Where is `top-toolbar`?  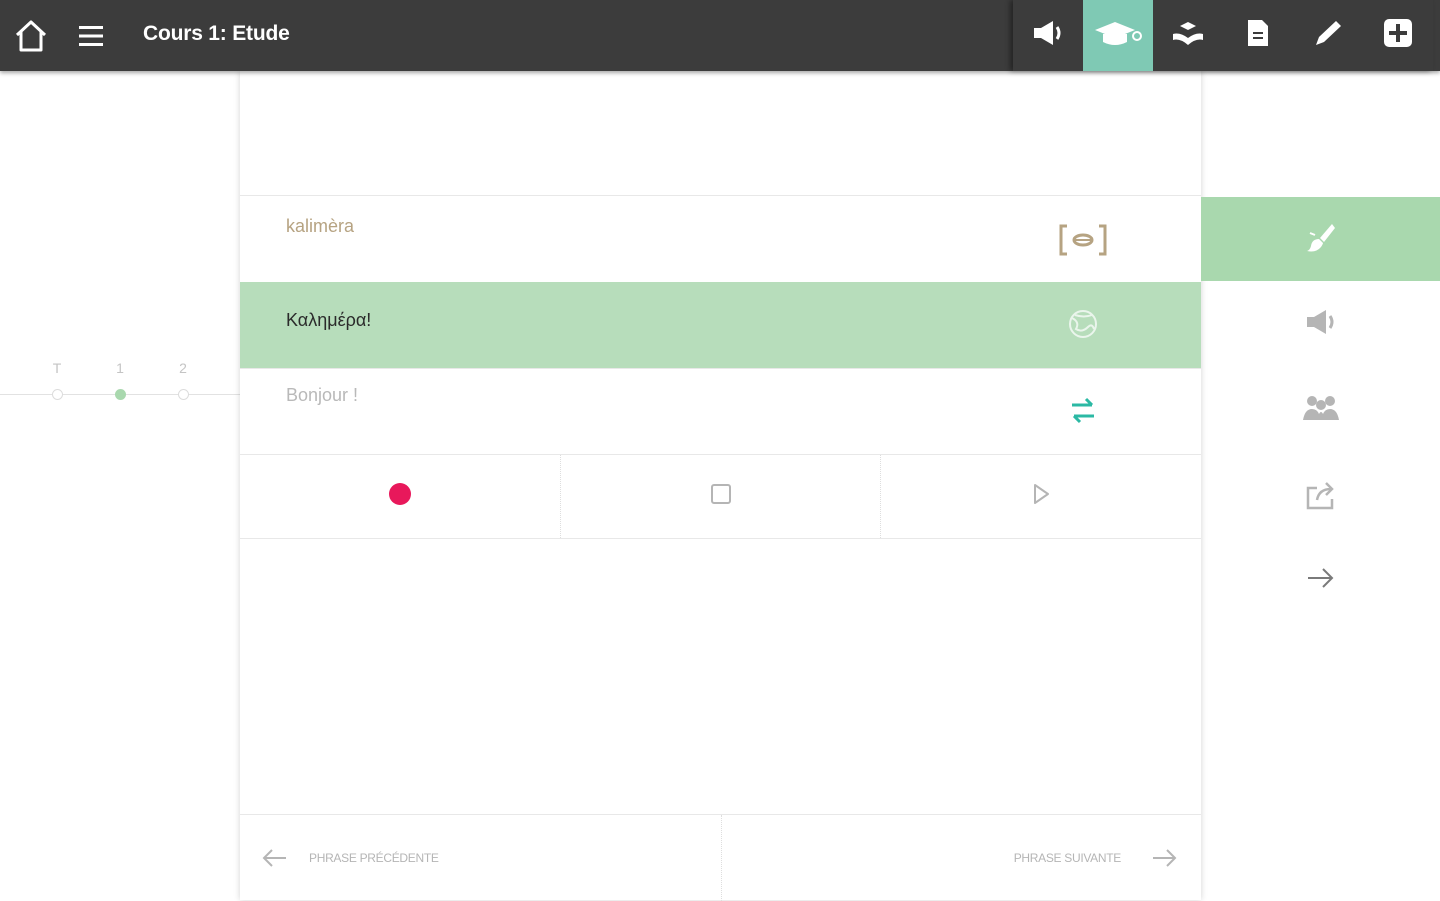 top-toolbar is located at coordinates (1223, 35).